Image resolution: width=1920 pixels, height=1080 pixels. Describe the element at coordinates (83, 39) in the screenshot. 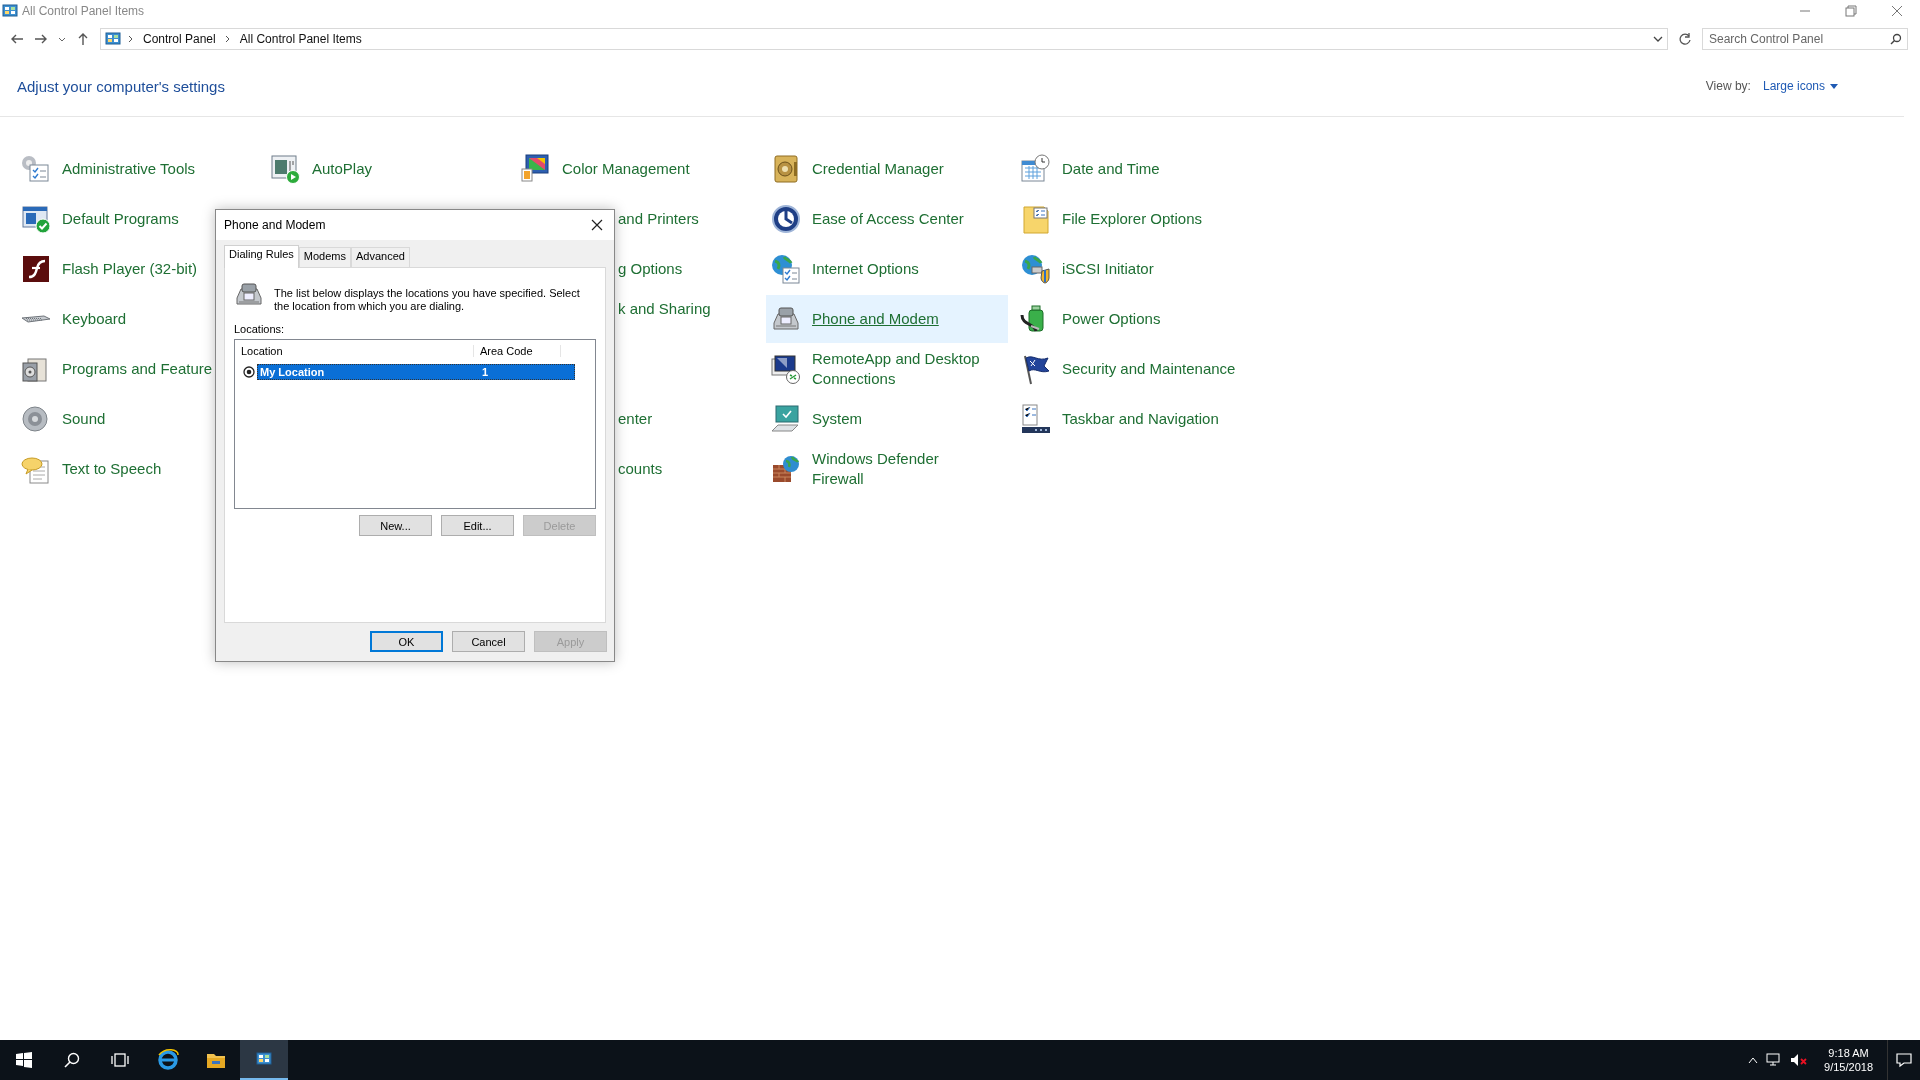

I see `up-arrow-icon` at that location.